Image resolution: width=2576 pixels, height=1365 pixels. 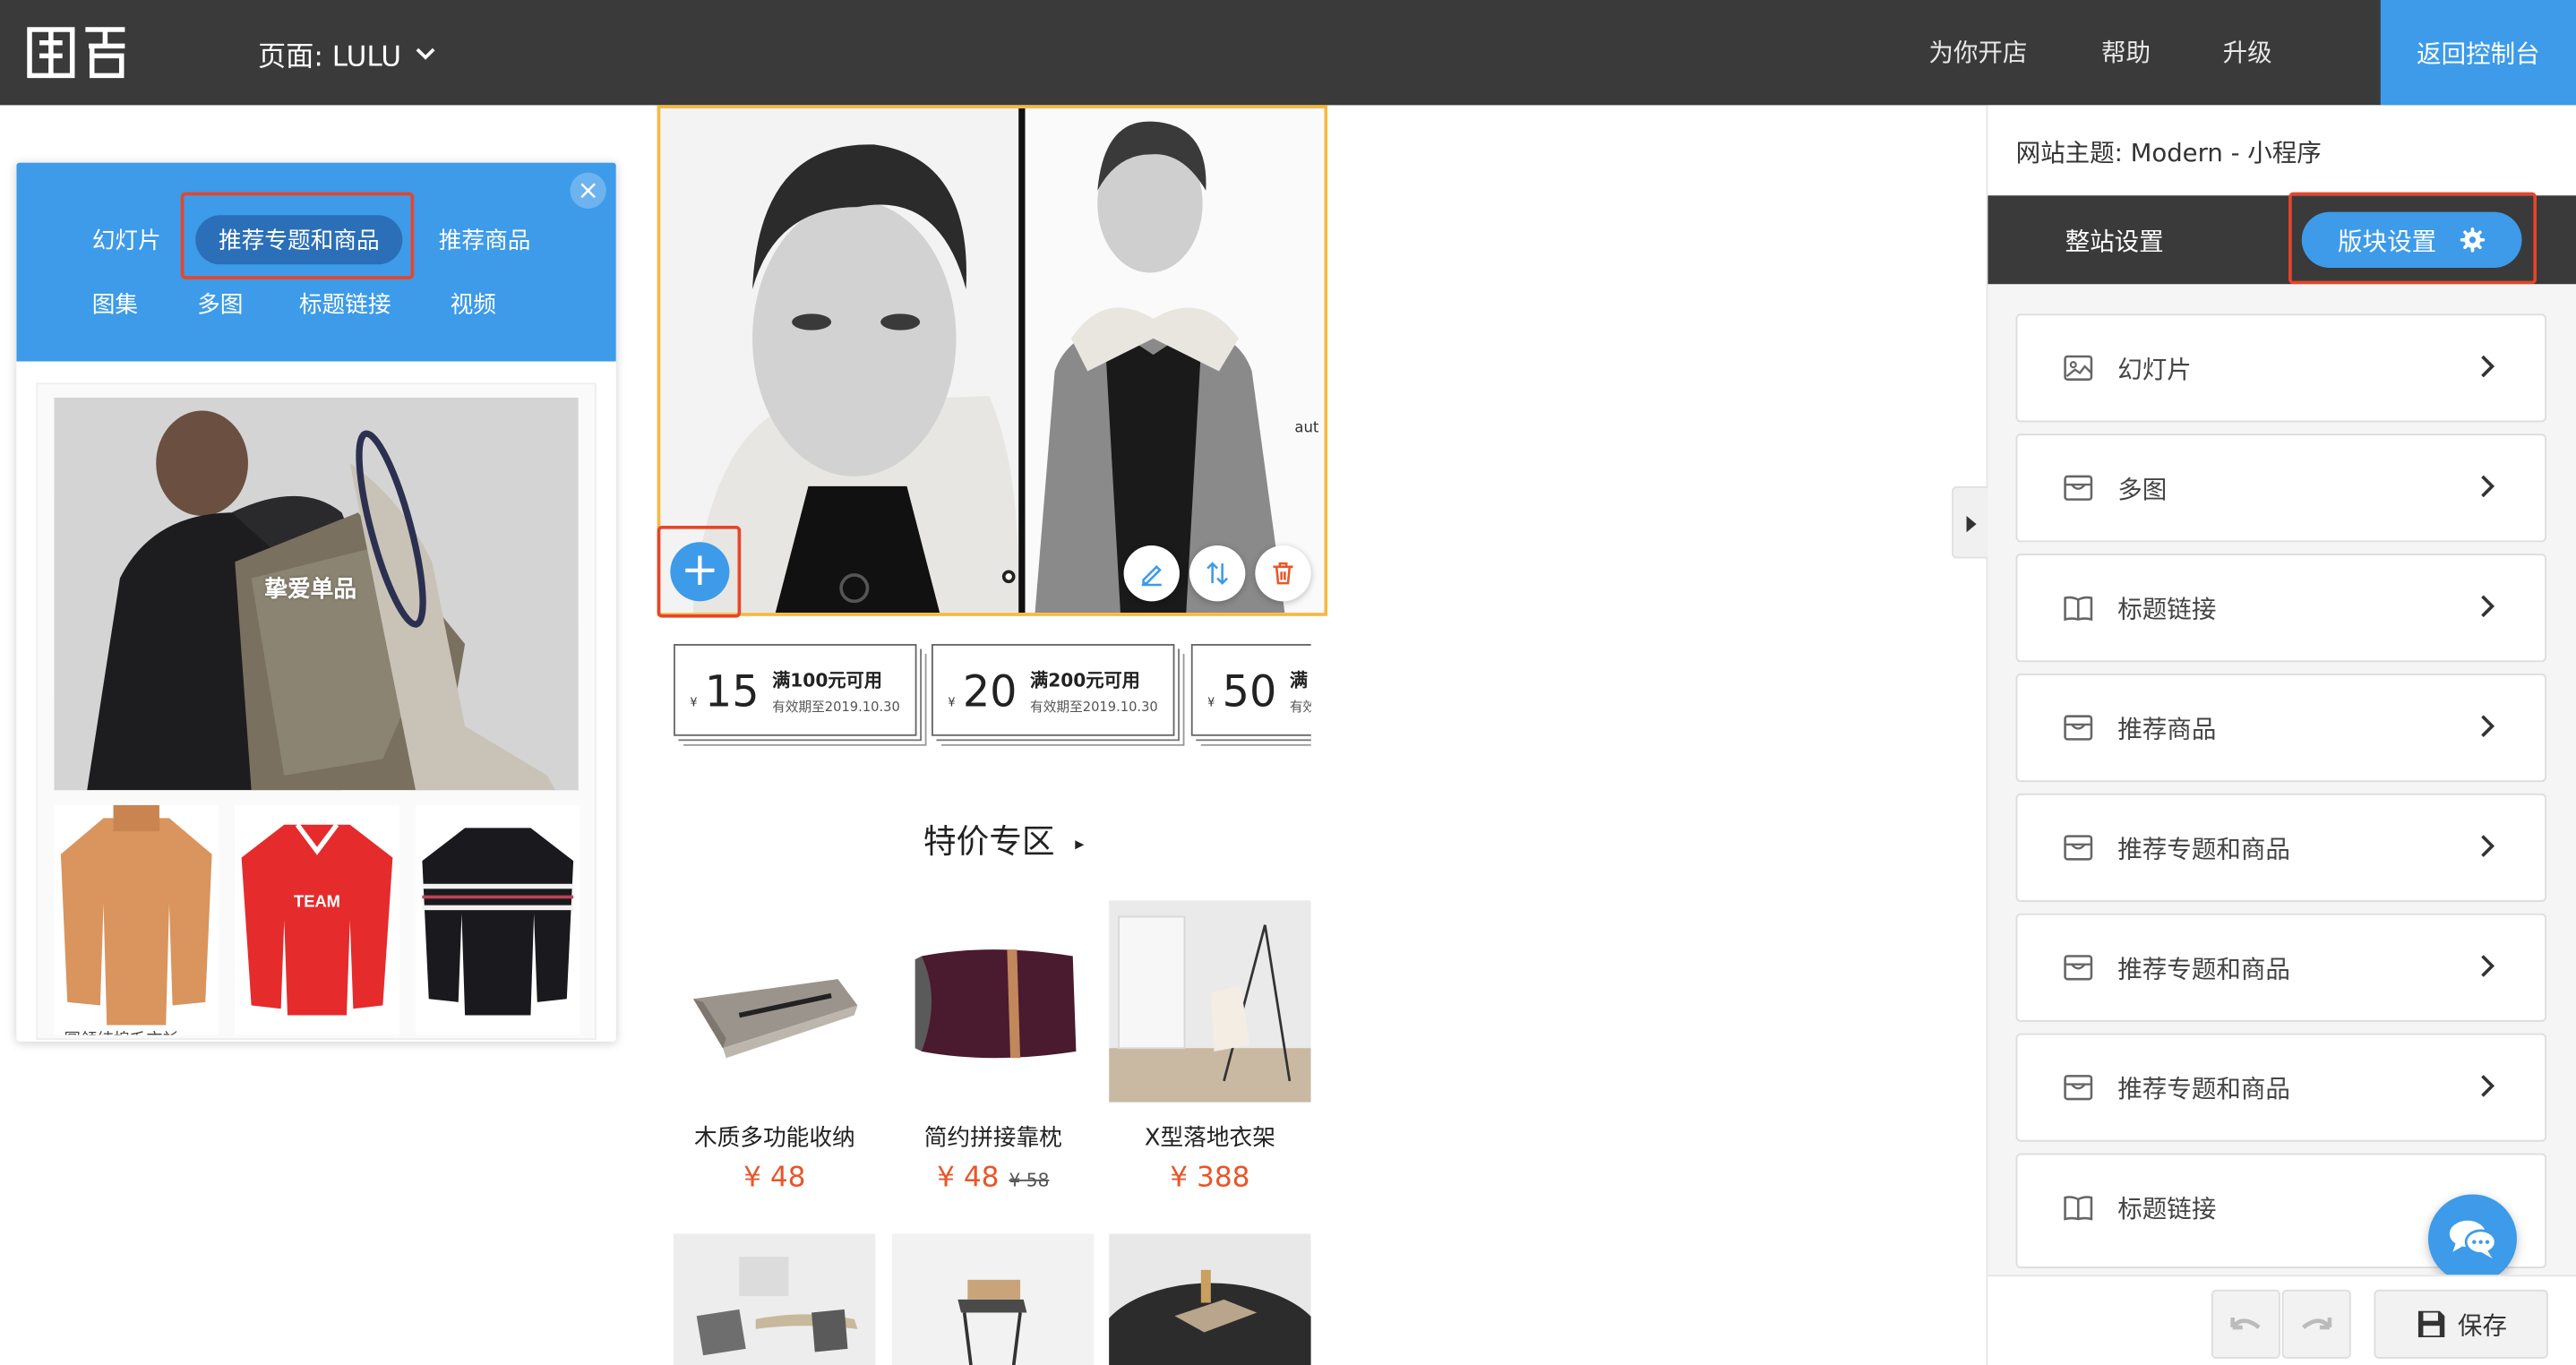 I want to click on dining-chairs-illustration, so click(x=775, y=1299).